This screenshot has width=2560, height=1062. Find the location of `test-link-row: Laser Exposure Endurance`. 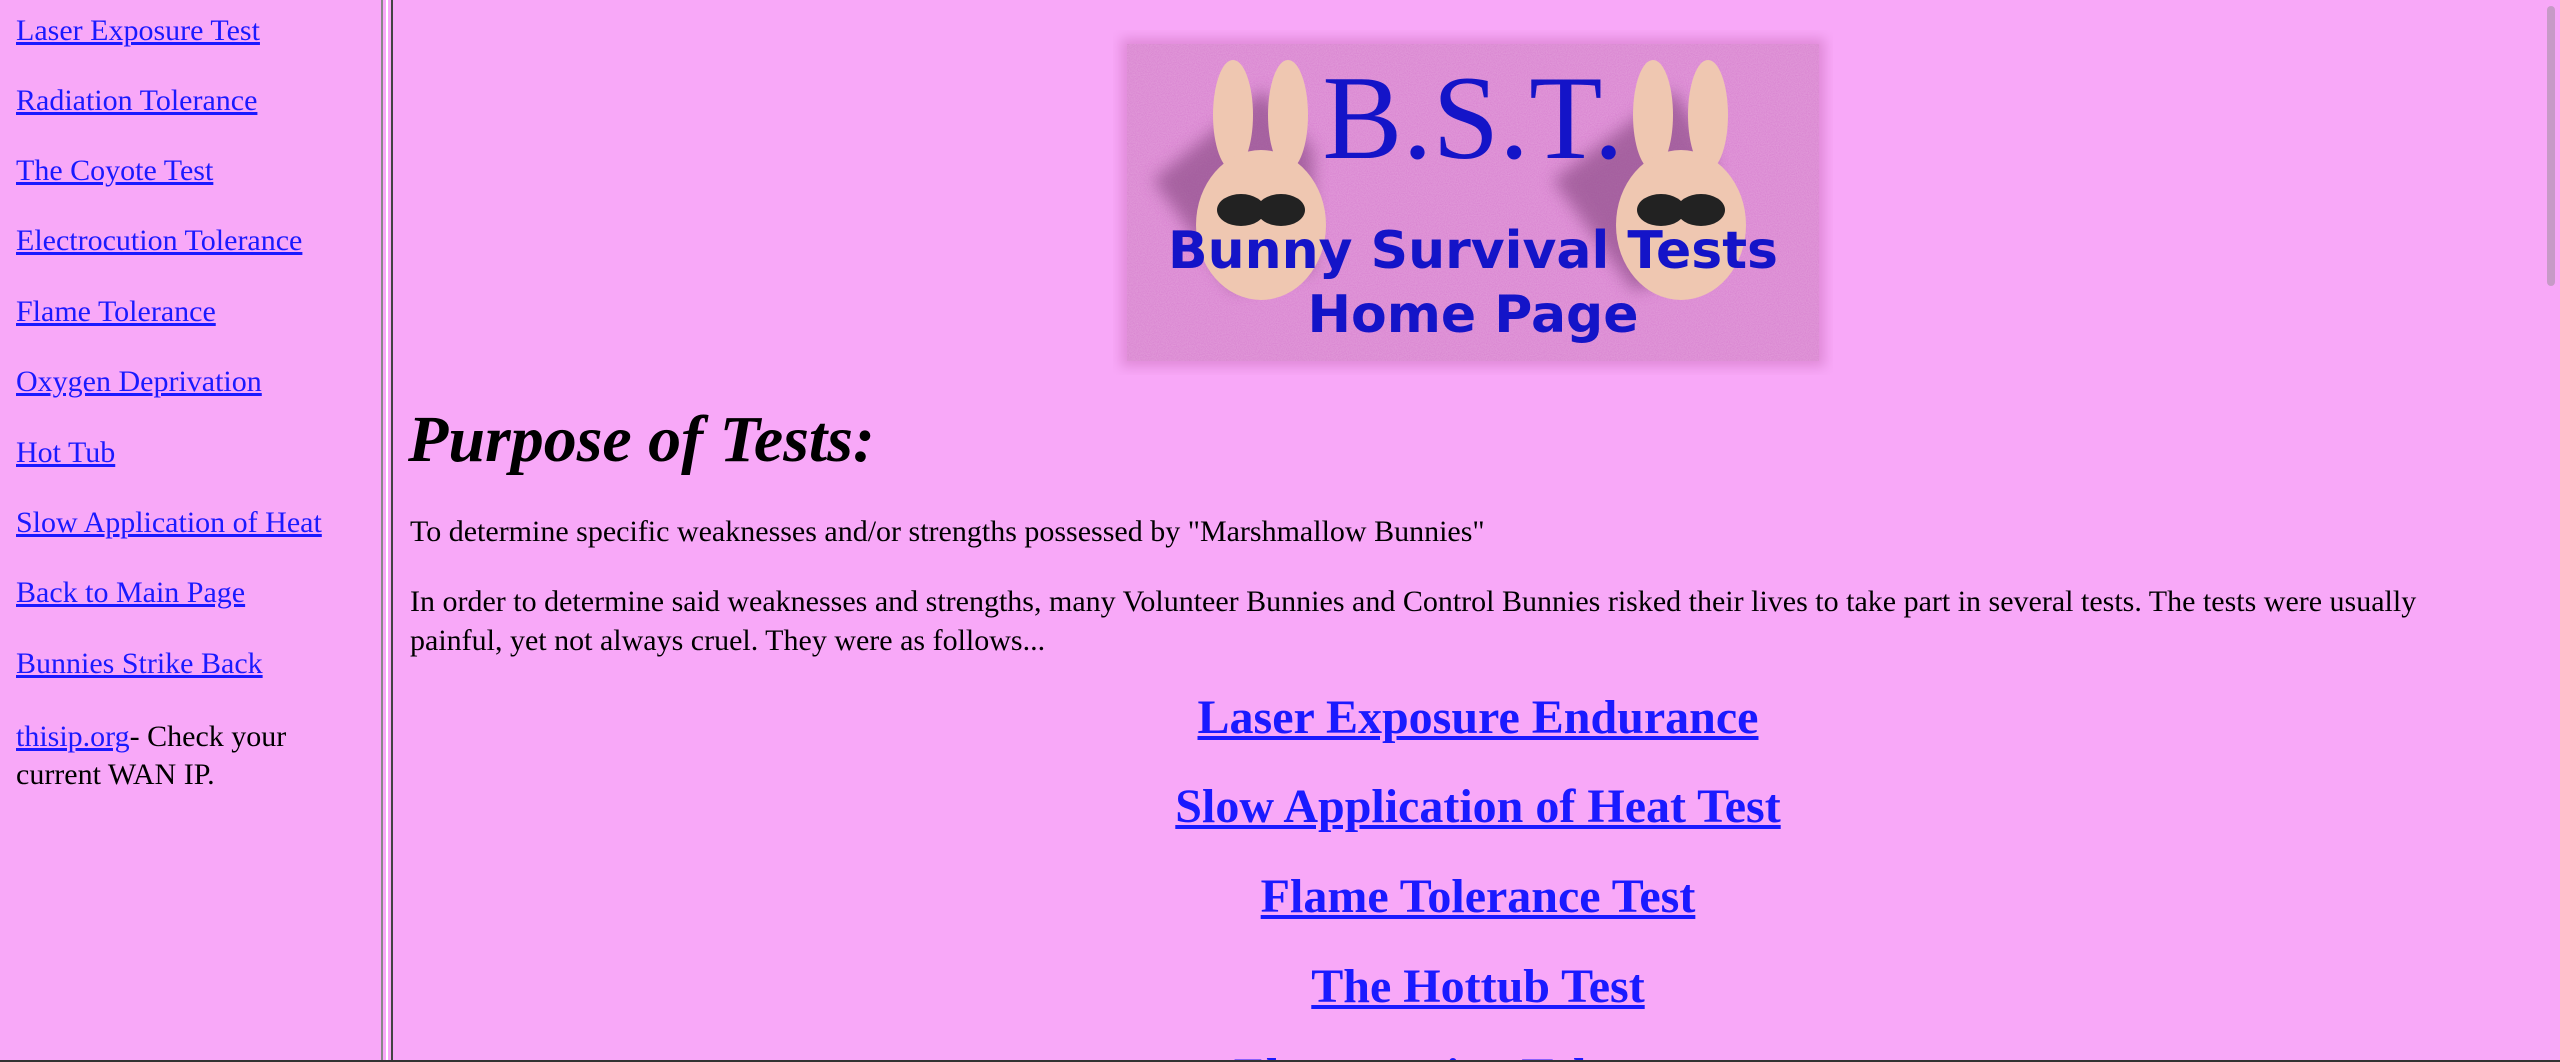

test-link-row: Laser Exposure Endurance is located at coordinates (1468, 718).